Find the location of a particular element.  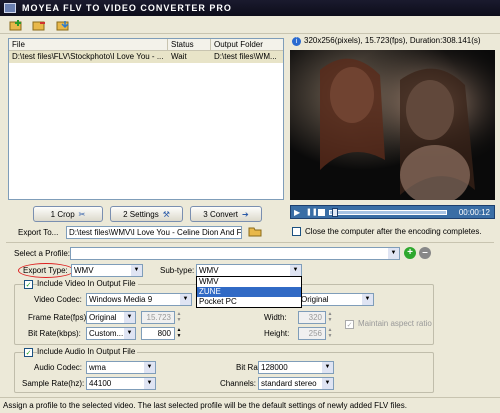

frame-rate-spinner: ▲ ▼ is located at coordinates (179, 317).